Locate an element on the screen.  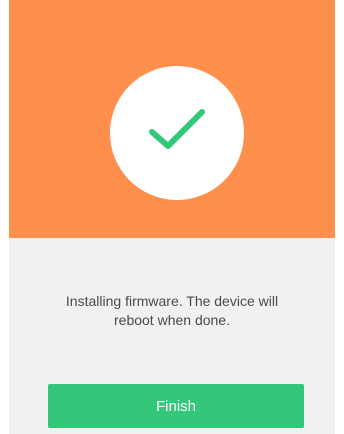
checkmark-icon is located at coordinates (177, 129).